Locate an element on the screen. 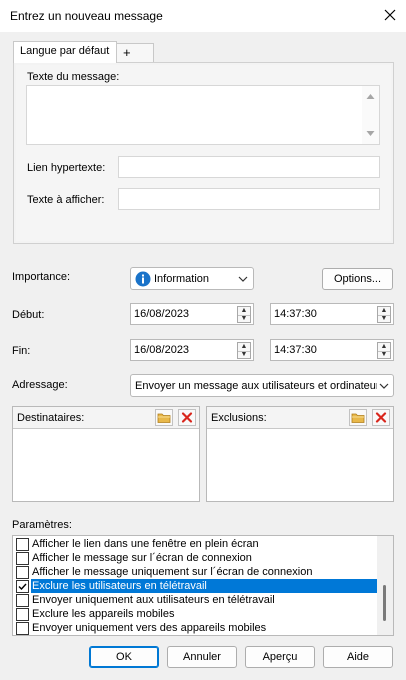 The image size is (406, 680). start-date-spinner: ▲ ▼ is located at coordinates (244, 314).